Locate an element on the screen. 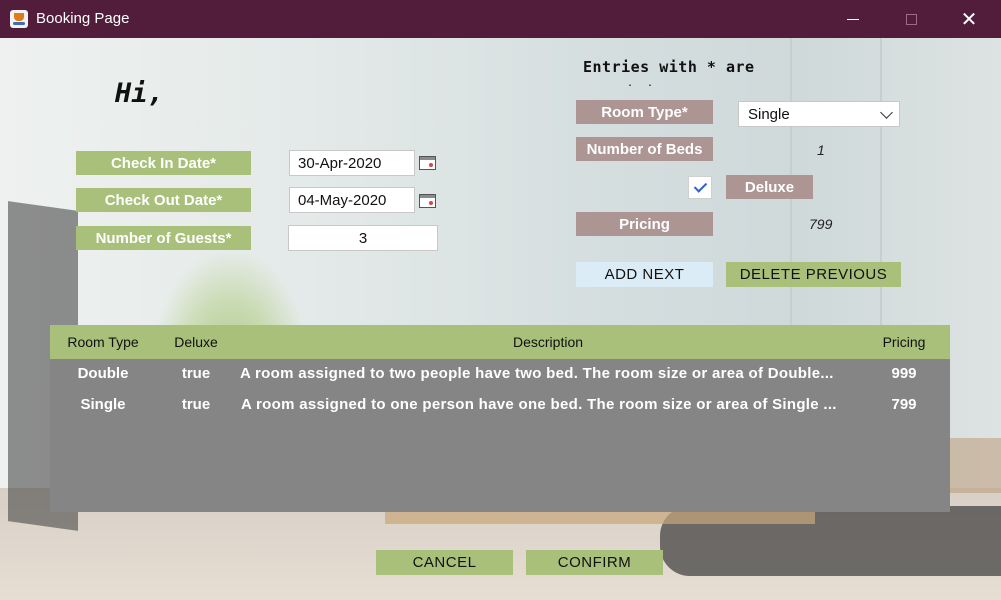 The image size is (1001, 600). cell-room-type: Double is located at coordinates (103, 373).